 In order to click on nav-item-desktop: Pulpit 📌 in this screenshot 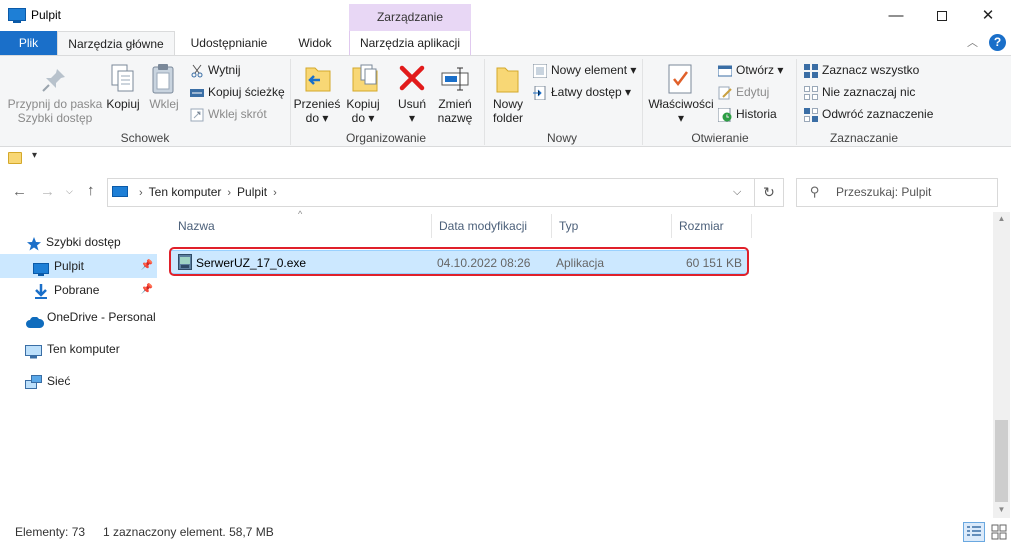, I will do `click(78, 266)`.